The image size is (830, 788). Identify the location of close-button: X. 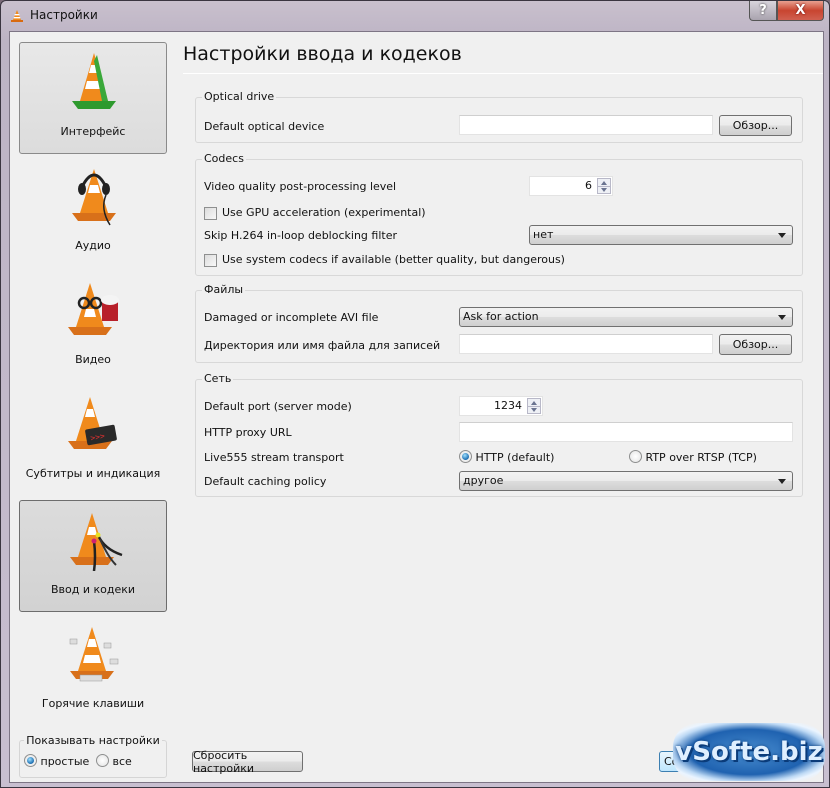
(800, 11).